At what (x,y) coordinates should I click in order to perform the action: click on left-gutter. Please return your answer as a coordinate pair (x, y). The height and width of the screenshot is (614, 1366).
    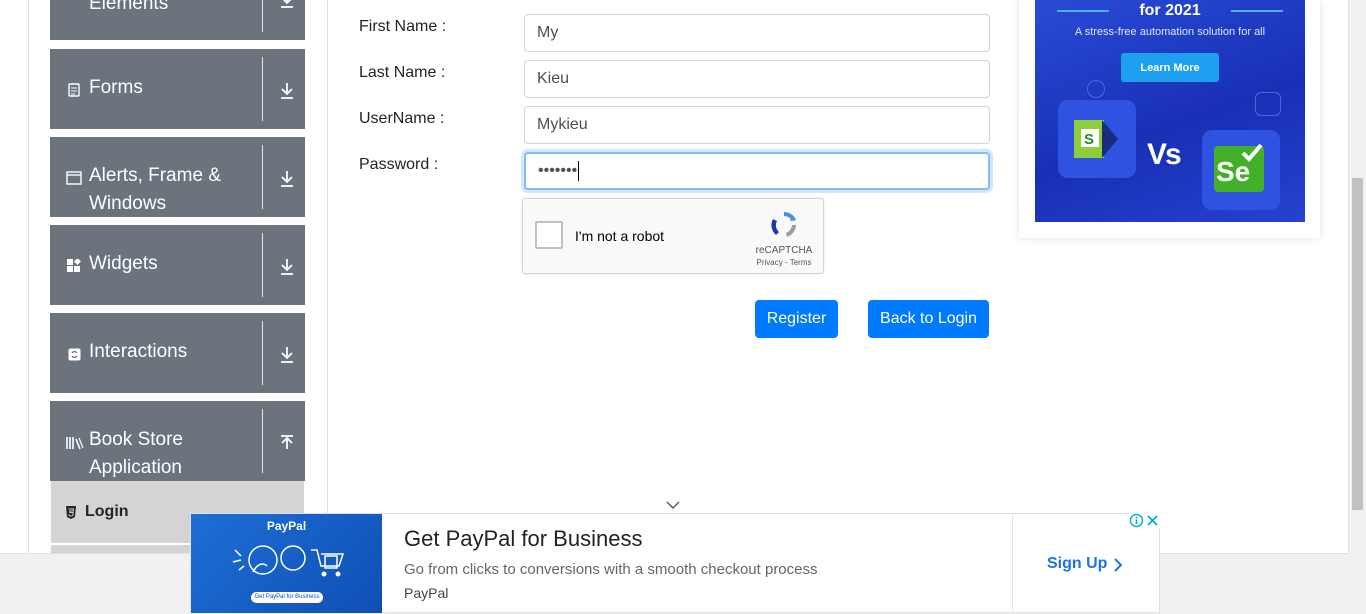
    Looking at the image, I should click on (14, 276).